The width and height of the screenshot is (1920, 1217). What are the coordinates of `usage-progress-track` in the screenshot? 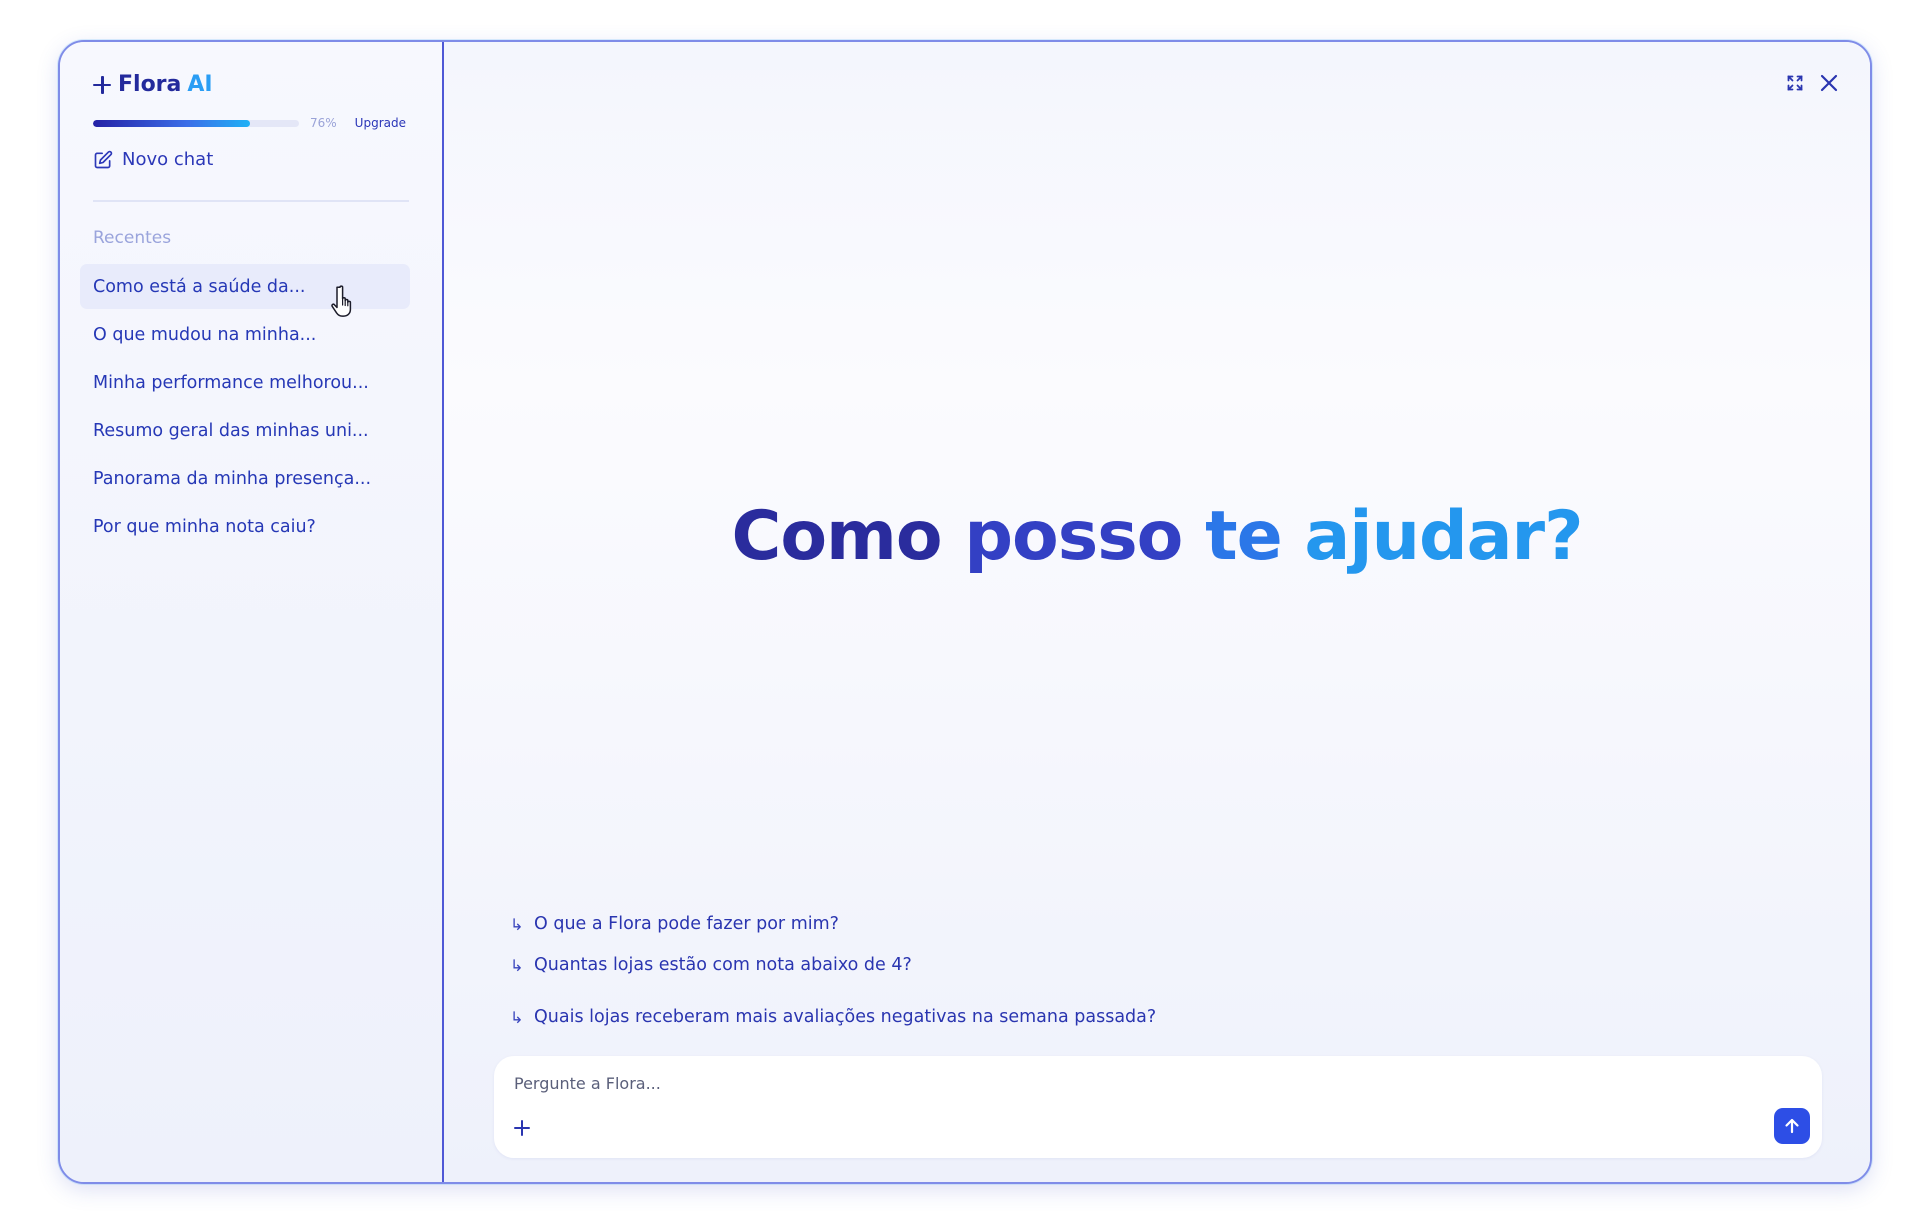 It's located at (196, 123).